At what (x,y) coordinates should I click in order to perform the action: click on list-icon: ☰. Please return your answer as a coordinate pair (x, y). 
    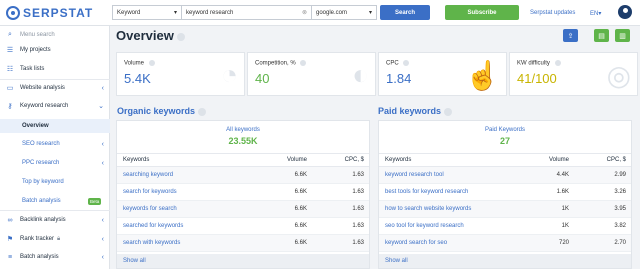
    Looking at the image, I should click on (10, 50).